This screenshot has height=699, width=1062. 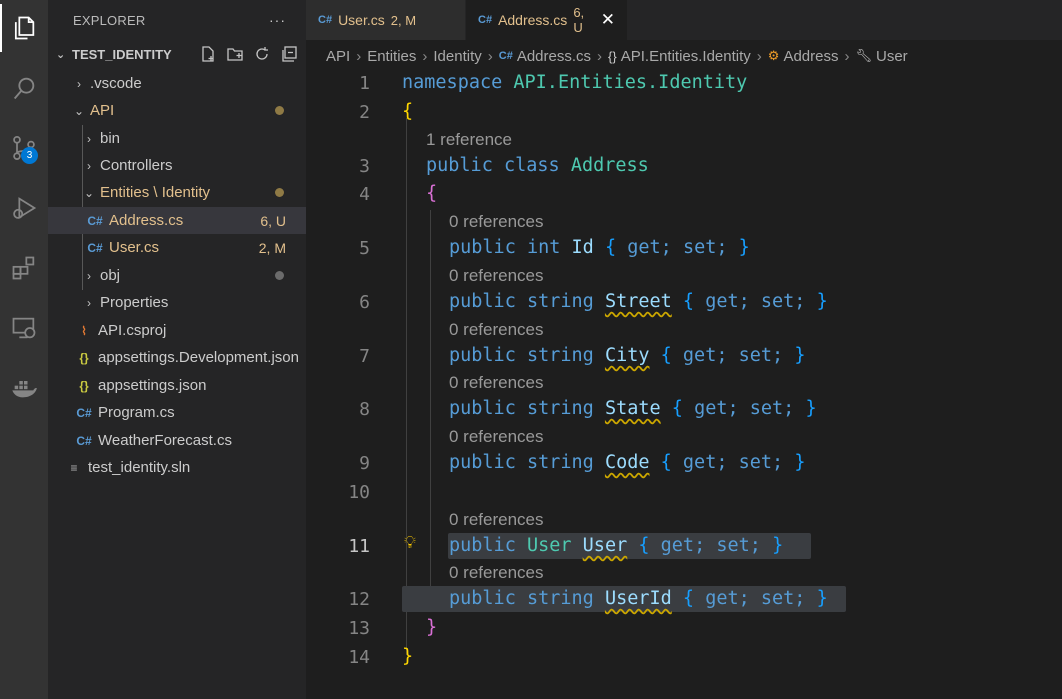 What do you see at coordinates (386, 20) in the screenshot?
I see `tab-user-cs: C# User.cs 2, M` at bounding box center [386, 20].